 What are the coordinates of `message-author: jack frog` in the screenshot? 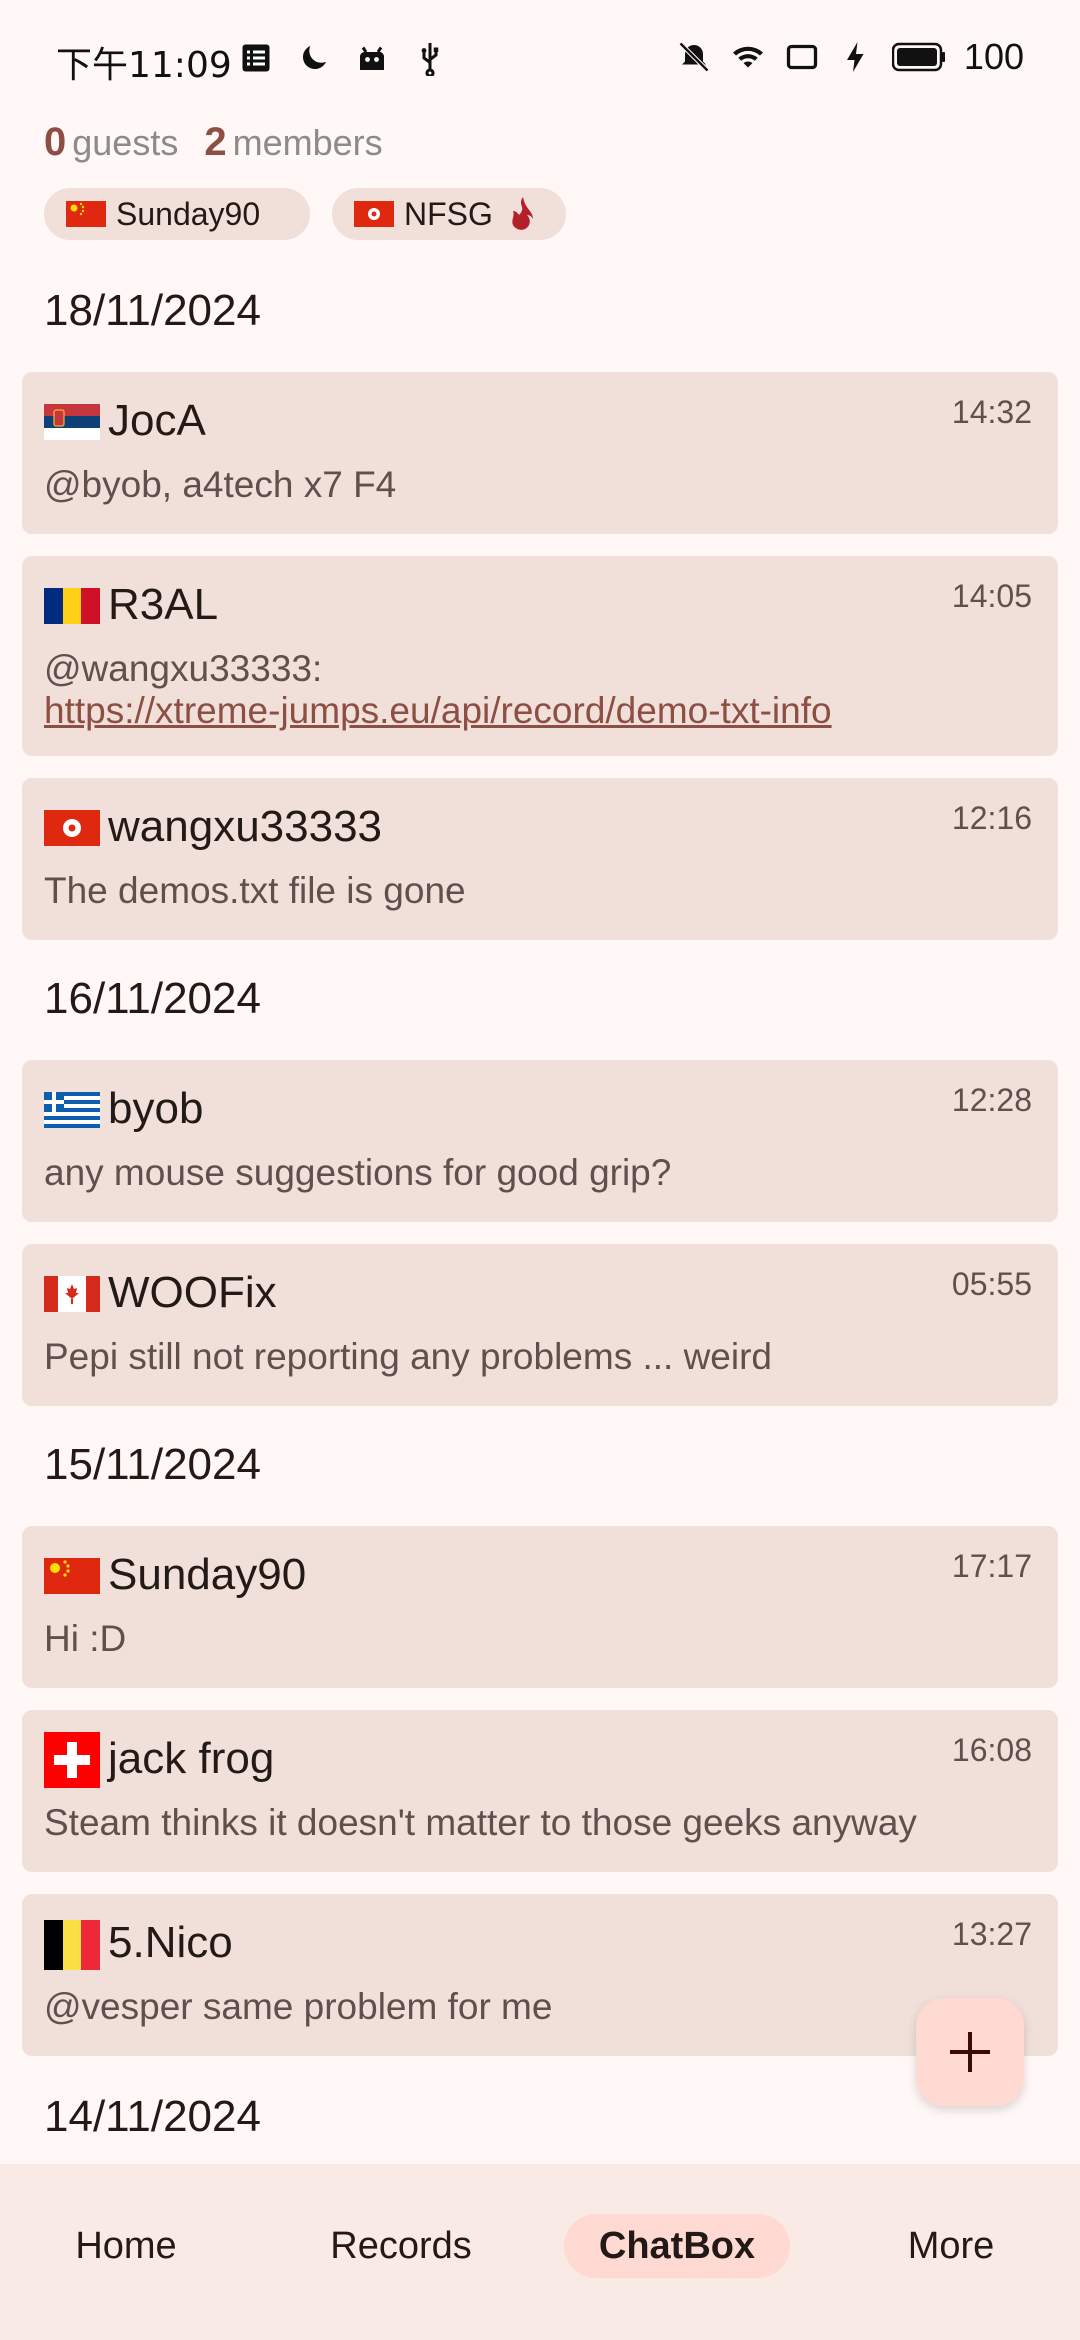 It's located at (191, 1759).